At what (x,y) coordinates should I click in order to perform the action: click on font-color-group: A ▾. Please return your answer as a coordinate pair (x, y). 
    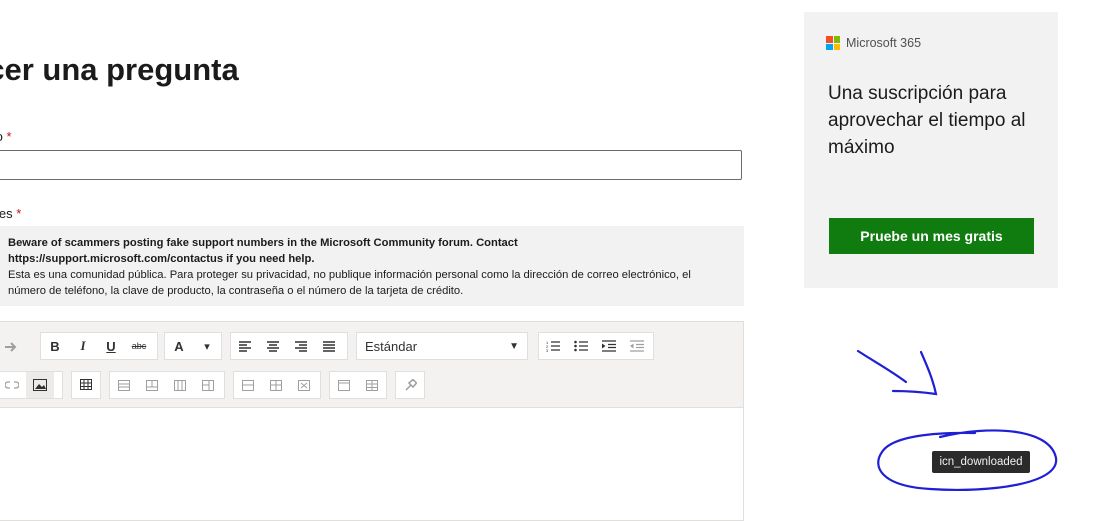
    Looking at the image, I should click on (193, 346).